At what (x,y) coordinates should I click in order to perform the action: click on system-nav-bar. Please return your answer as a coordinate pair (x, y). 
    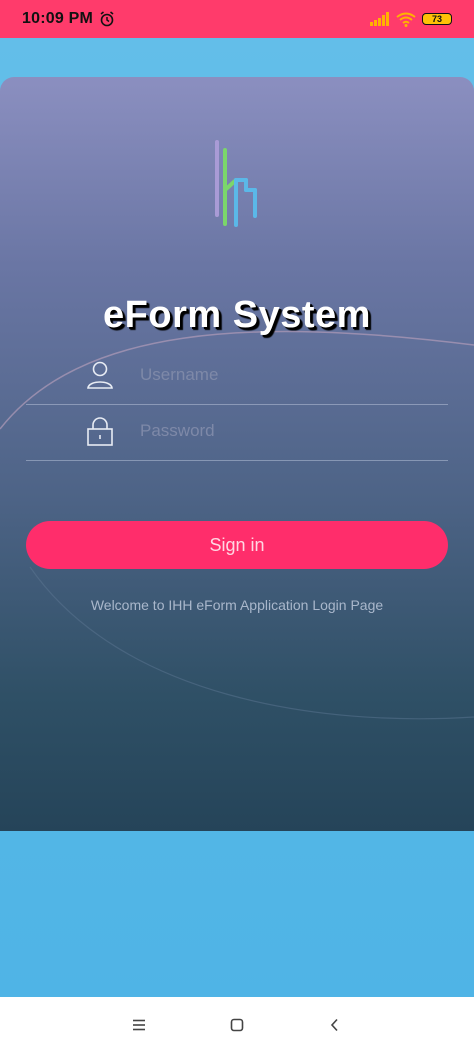
    Looking at the image, I should click on (237, 1025).